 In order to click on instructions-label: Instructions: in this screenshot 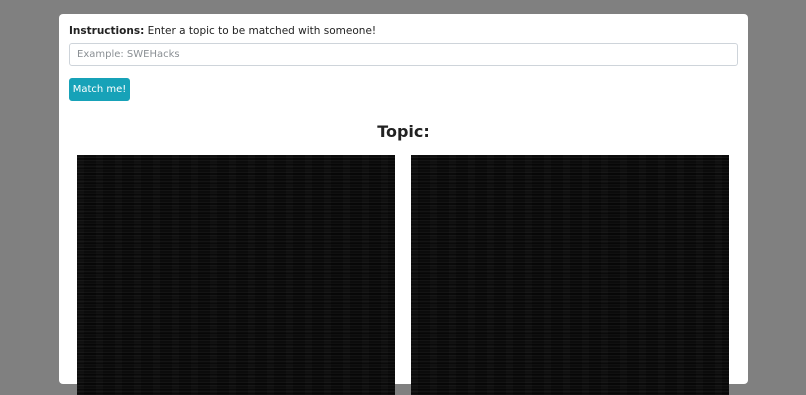, I will do `click(107, 31)`.